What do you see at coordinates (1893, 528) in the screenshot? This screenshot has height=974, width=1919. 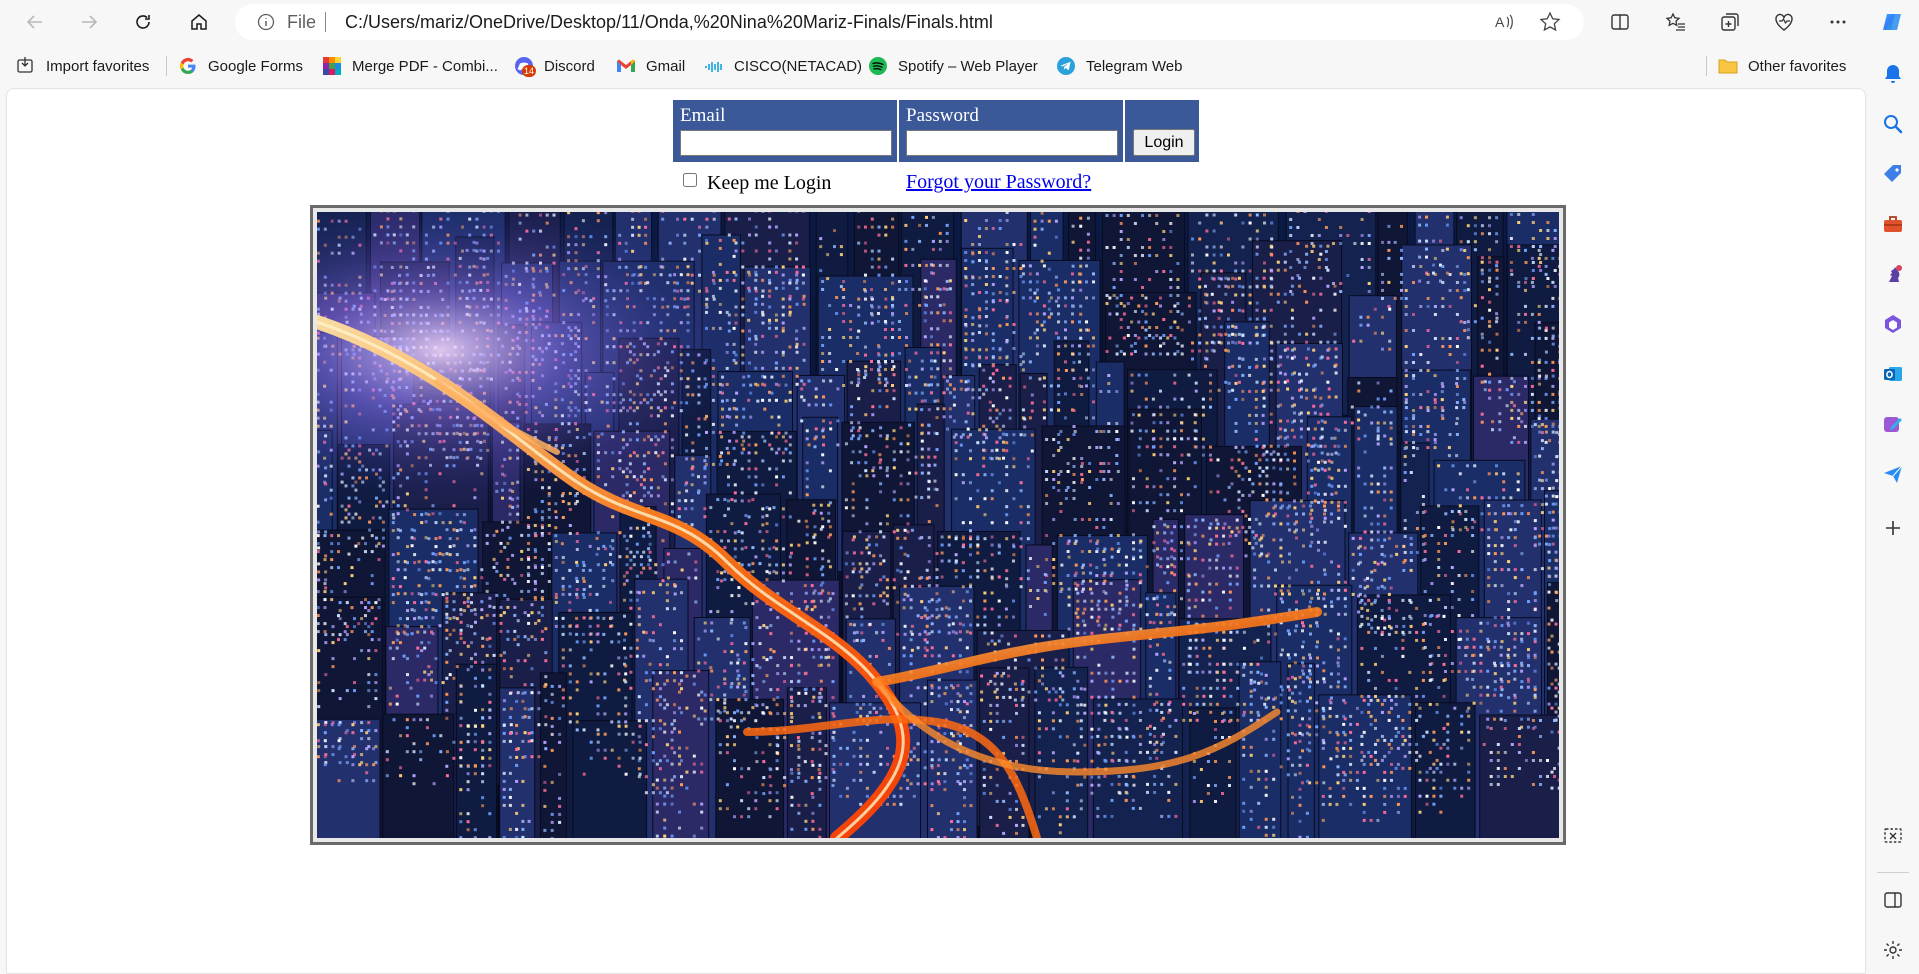 I see `add-sidebar-app-icon` at bounding box center [1893, 528].